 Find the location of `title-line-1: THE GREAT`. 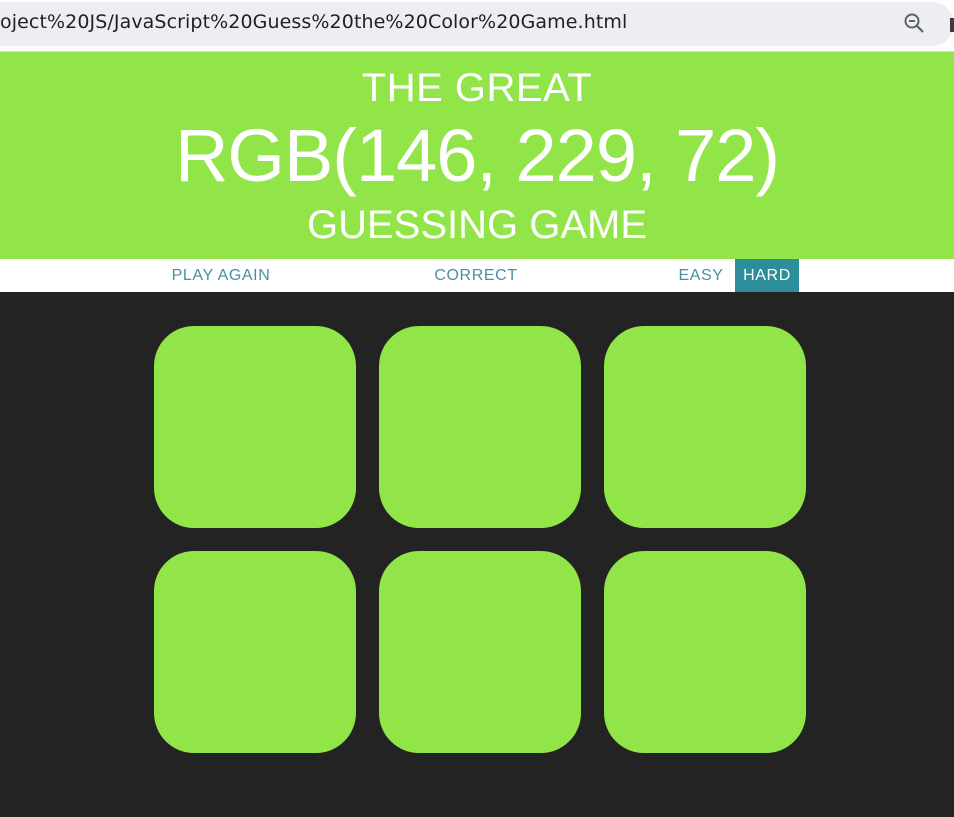

title-line-1: THE GREAT is located at coordinates (477, 88).